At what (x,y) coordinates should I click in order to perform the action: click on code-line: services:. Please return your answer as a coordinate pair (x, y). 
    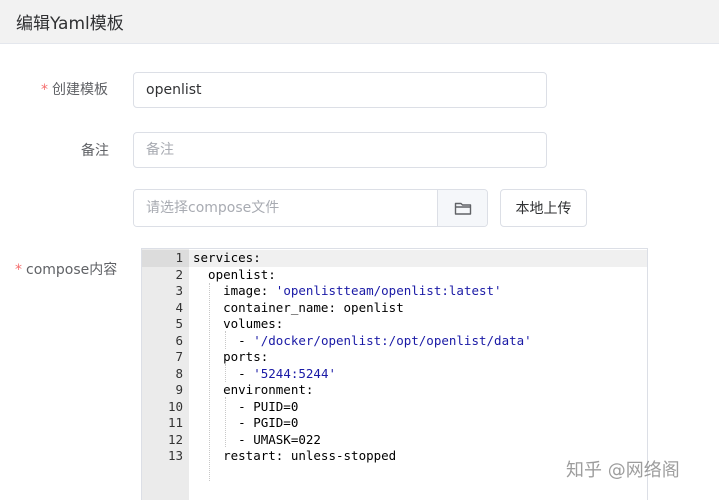
    Looking at the image, I should click on (362, 258).